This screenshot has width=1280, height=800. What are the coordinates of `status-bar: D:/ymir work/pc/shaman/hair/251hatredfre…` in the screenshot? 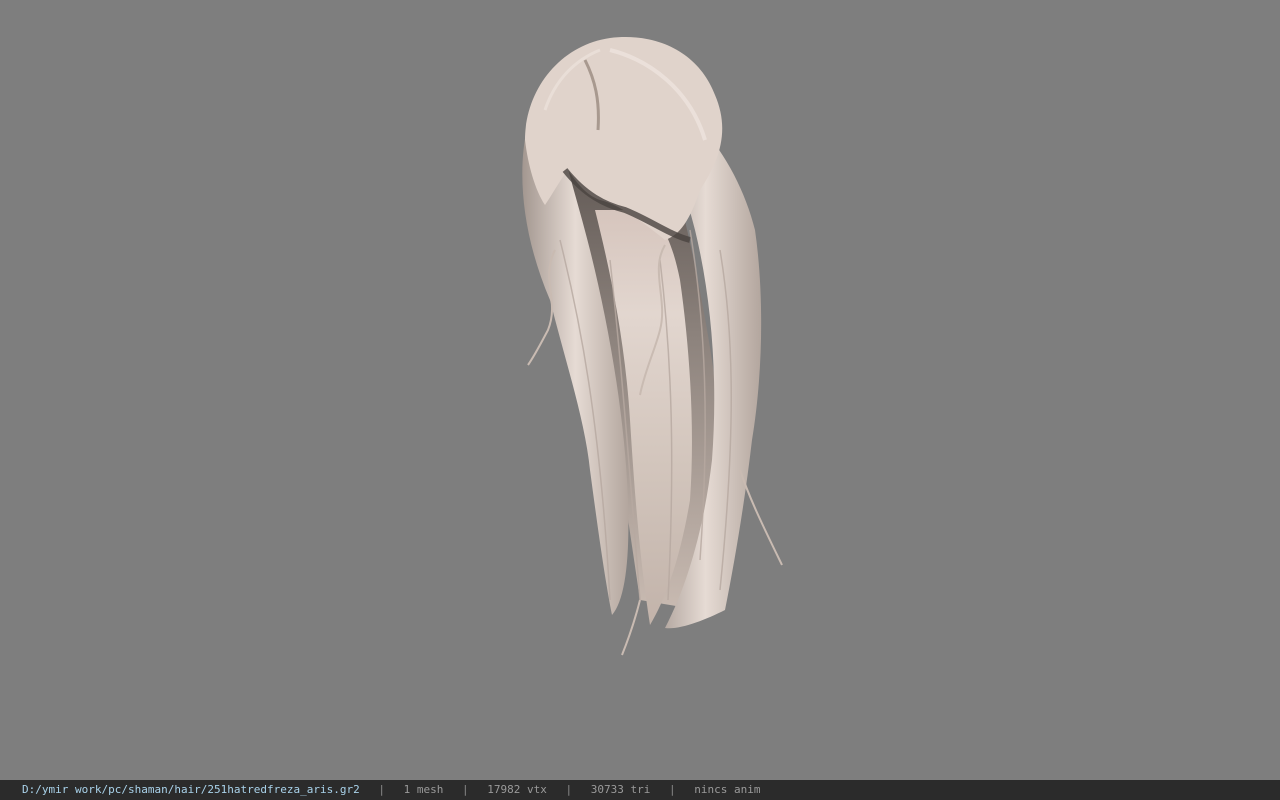 It's located at (640, 790).